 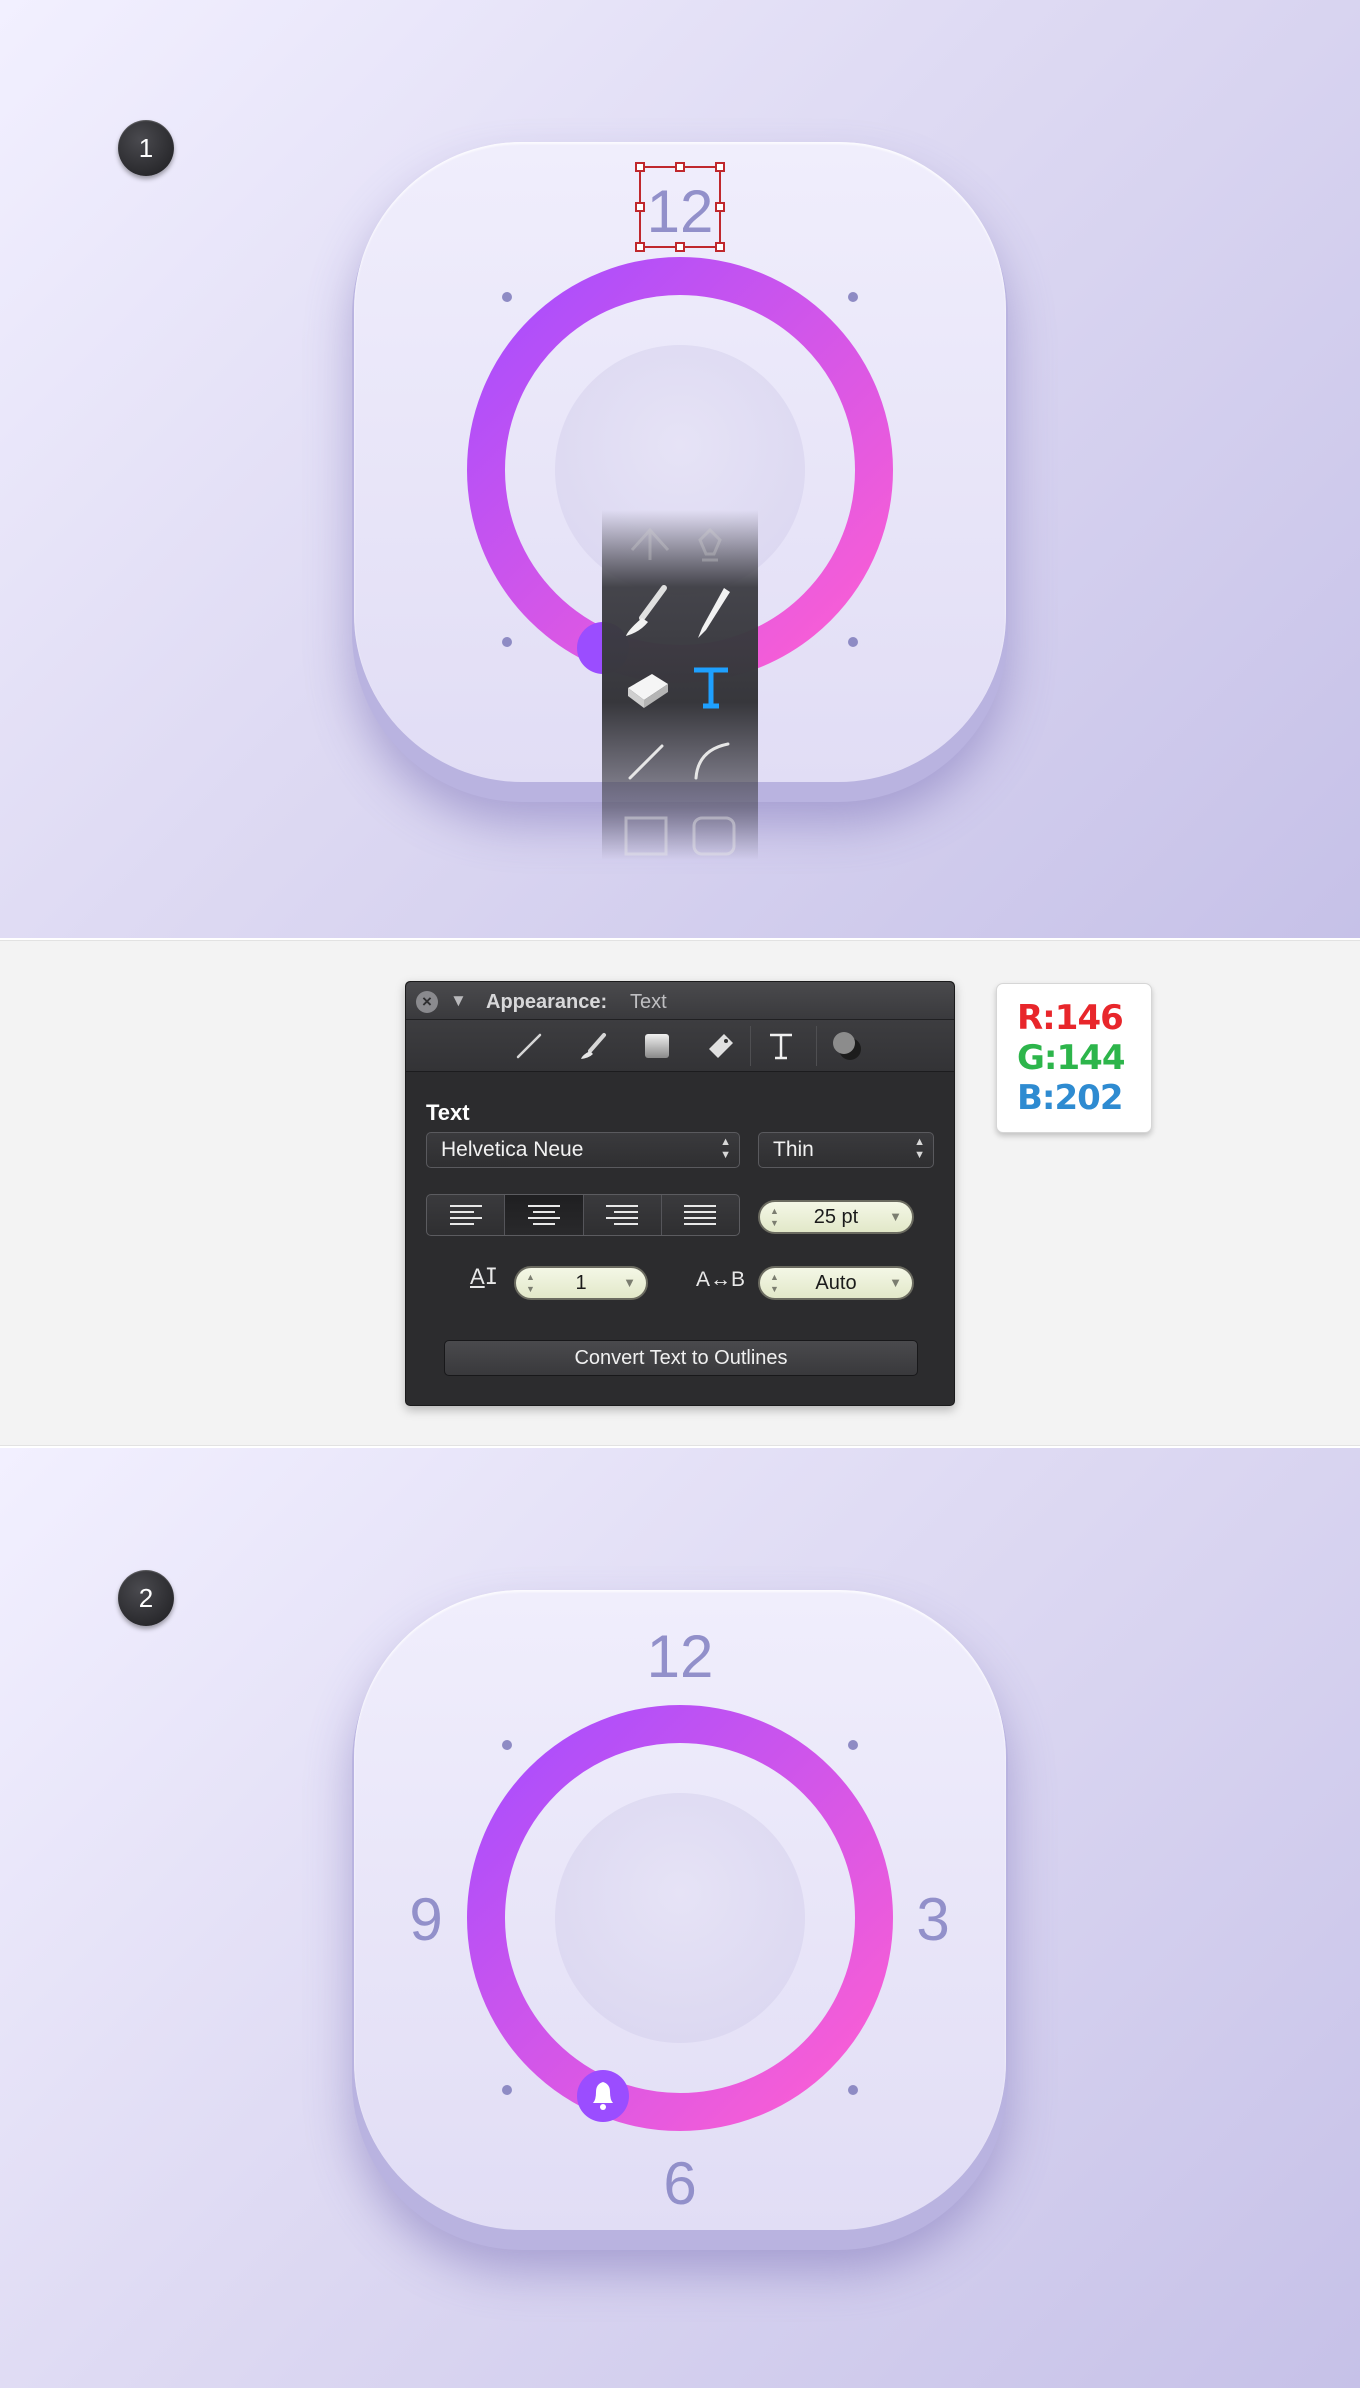 I want to click on font-size-value: 25 pt, so click(x=836, y=1217).